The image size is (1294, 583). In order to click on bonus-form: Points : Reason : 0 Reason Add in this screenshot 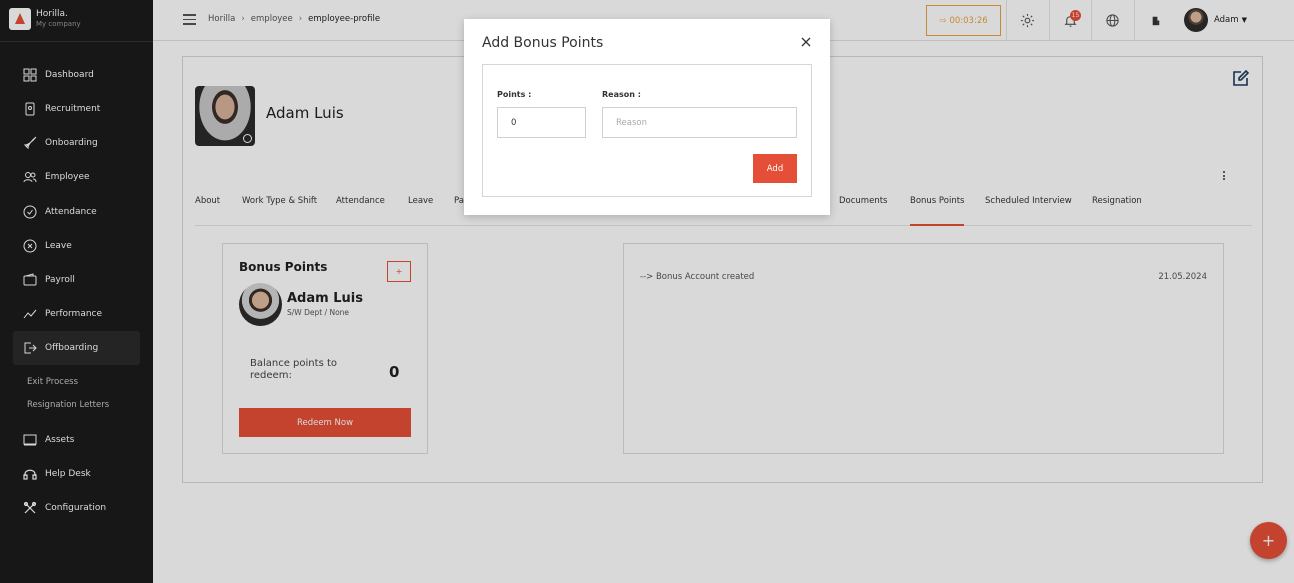, I will do `click(647, 130)`.